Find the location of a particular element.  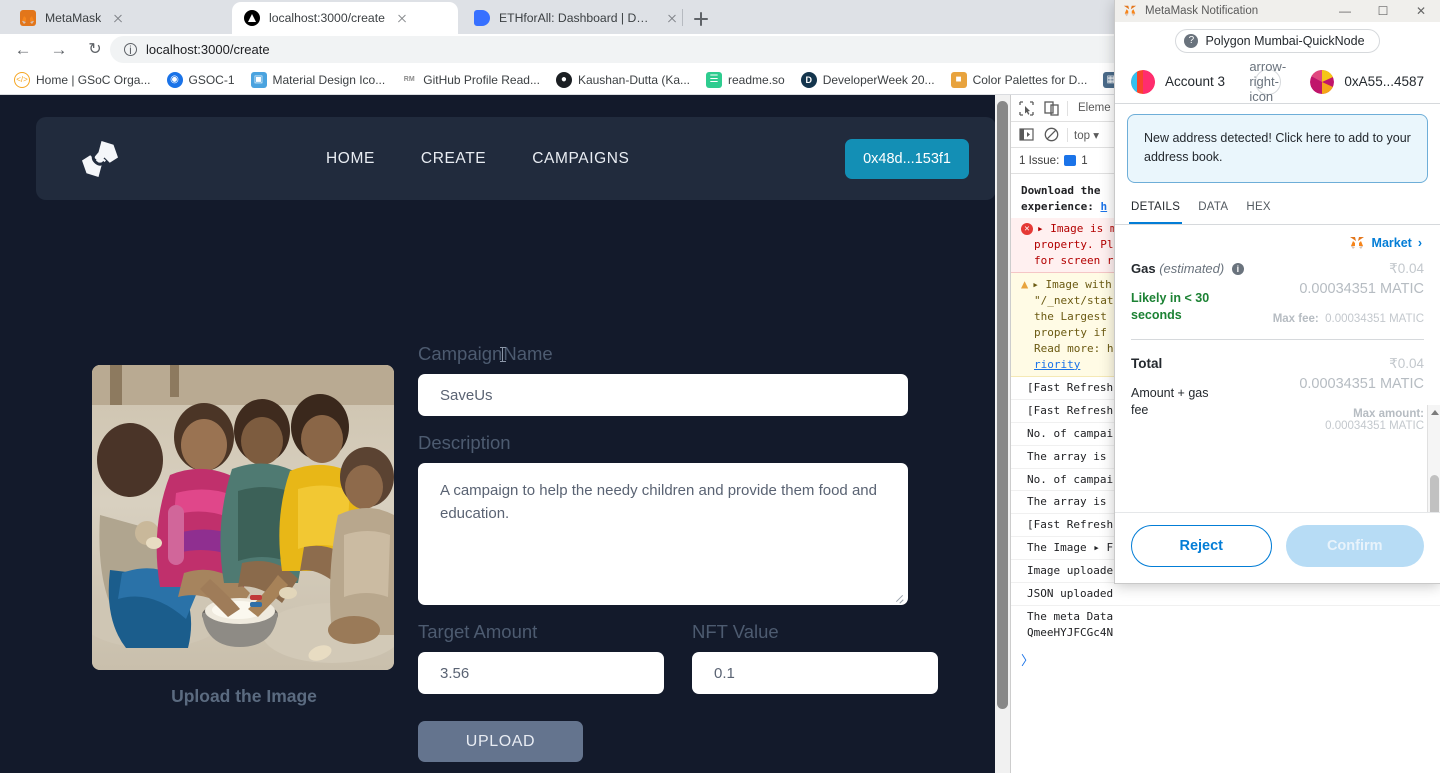

page-scrollbar is located at coordinates (1002, 434).